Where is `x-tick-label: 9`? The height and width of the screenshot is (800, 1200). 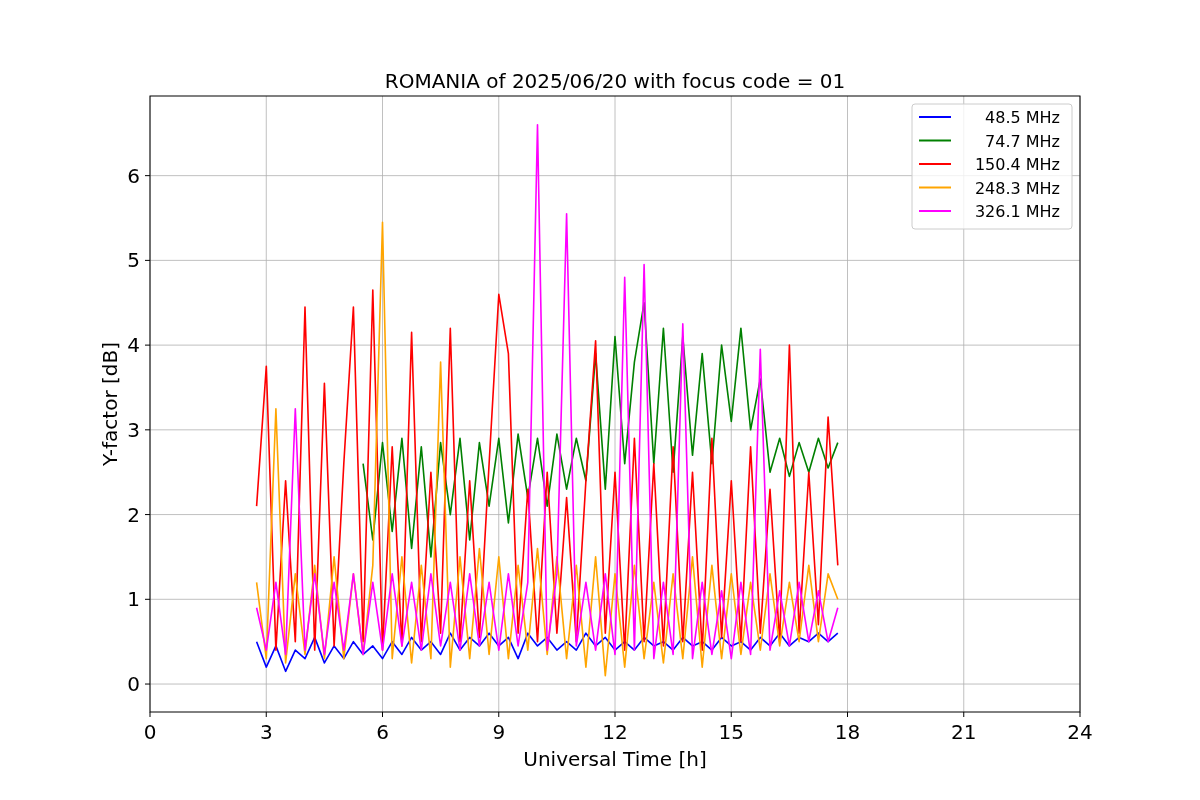
x-tick-label: 9 is located at coordinates (499, 732).